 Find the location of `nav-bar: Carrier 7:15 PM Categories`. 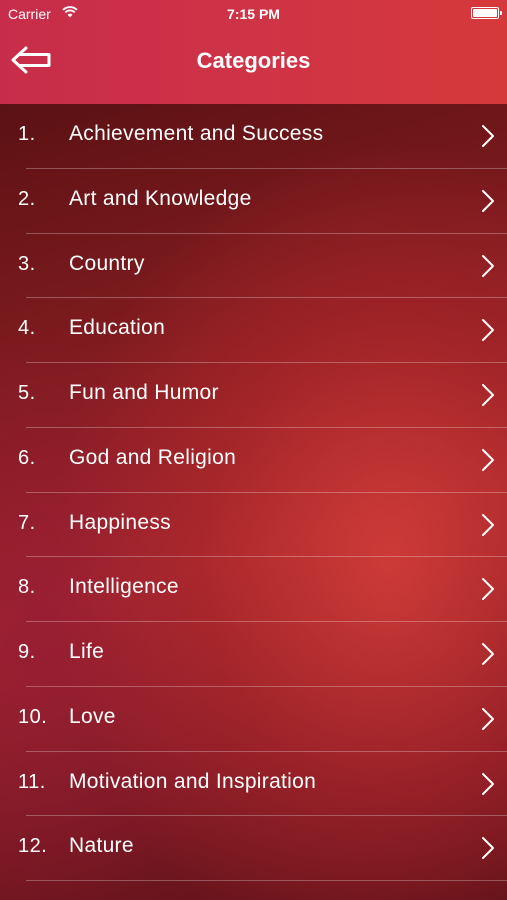

nav-bar: Carrier 7:15 PM Categories is located at coordinates (253, 52).